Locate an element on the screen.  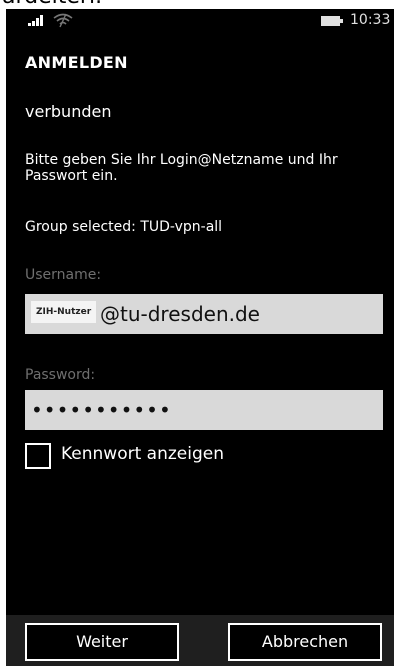
username-input: ZIH-Nutzer @tu-dresden.de is located at coordinates (204, 314).